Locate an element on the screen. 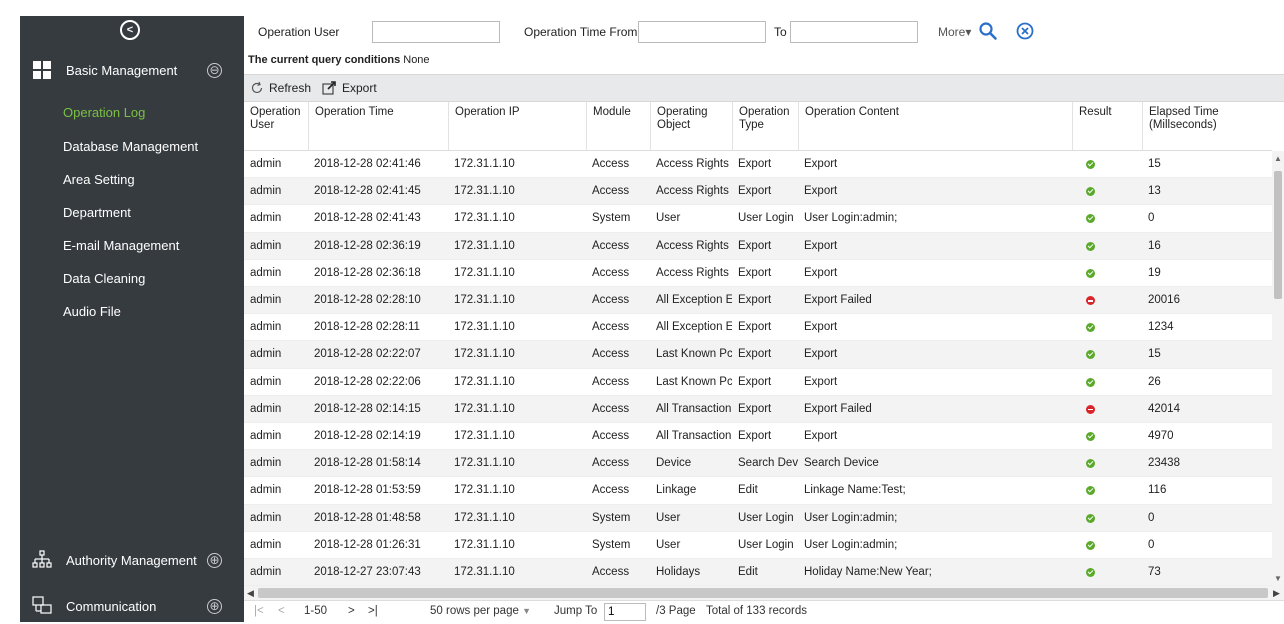 The width and height of the screenshot is (1284, 624). column-header-operating-object: Operating Object is located at coordinates (691, 126).